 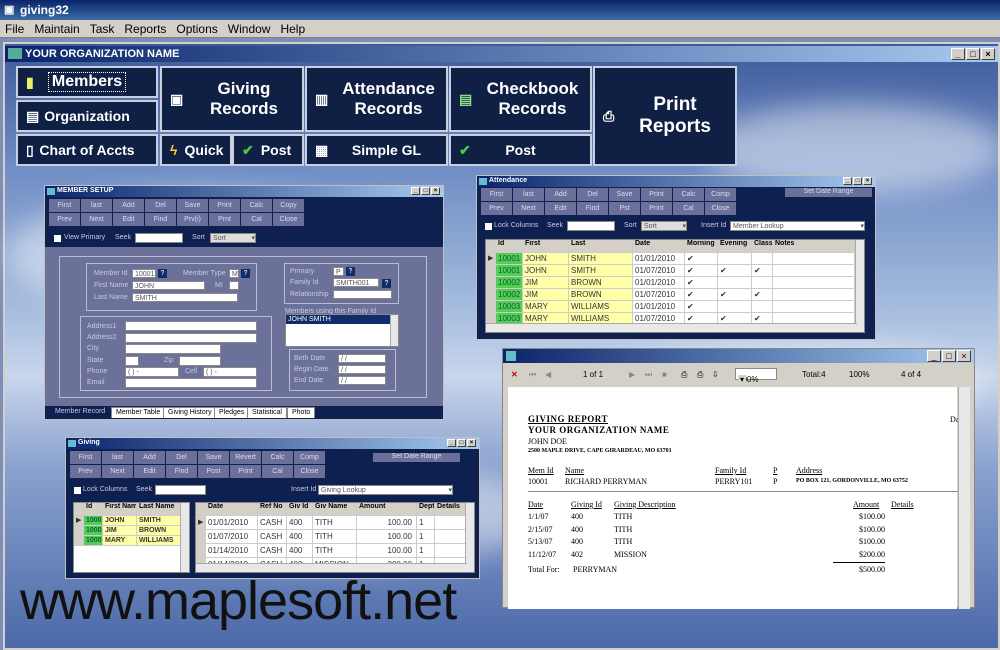 I want to click on members-button: ▮ Members, so click(x=87, y=82).